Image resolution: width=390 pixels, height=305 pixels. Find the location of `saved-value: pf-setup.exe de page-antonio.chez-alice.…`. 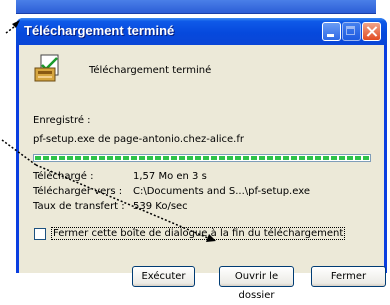

saved-value: pf-setup.exe de page-antonio.chez-alice.… is located at coordinates (138, 139).